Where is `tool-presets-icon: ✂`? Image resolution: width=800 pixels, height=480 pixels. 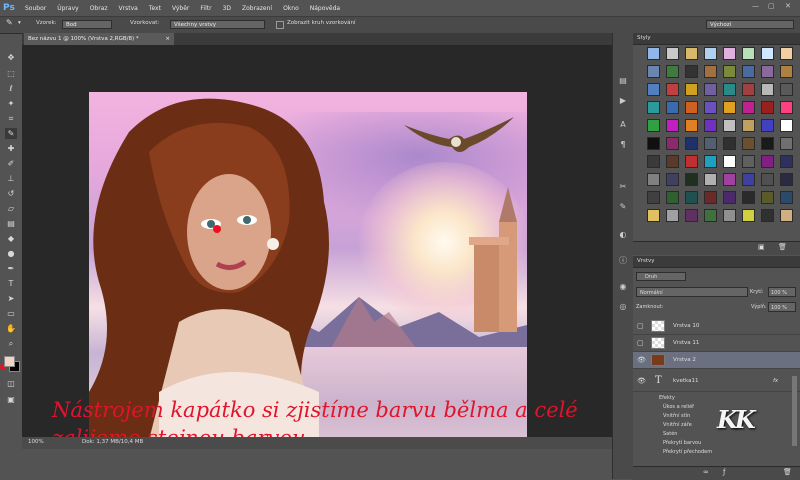 tool-presets-icon: ✂ is located at coordinates (623, 187).